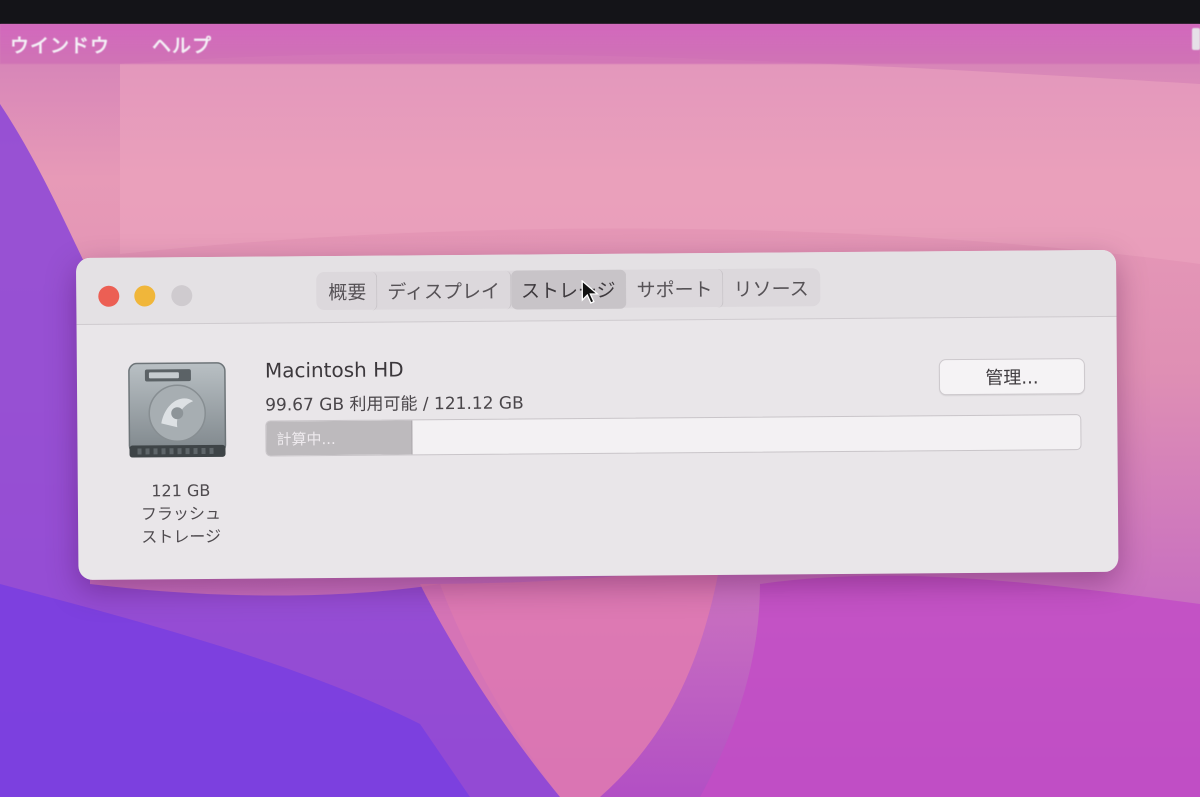 The height and width of the screenshot is (797, 1200). Describe the element at coordinates (109, 296) in the screenshot. I see `close-button` at that location.